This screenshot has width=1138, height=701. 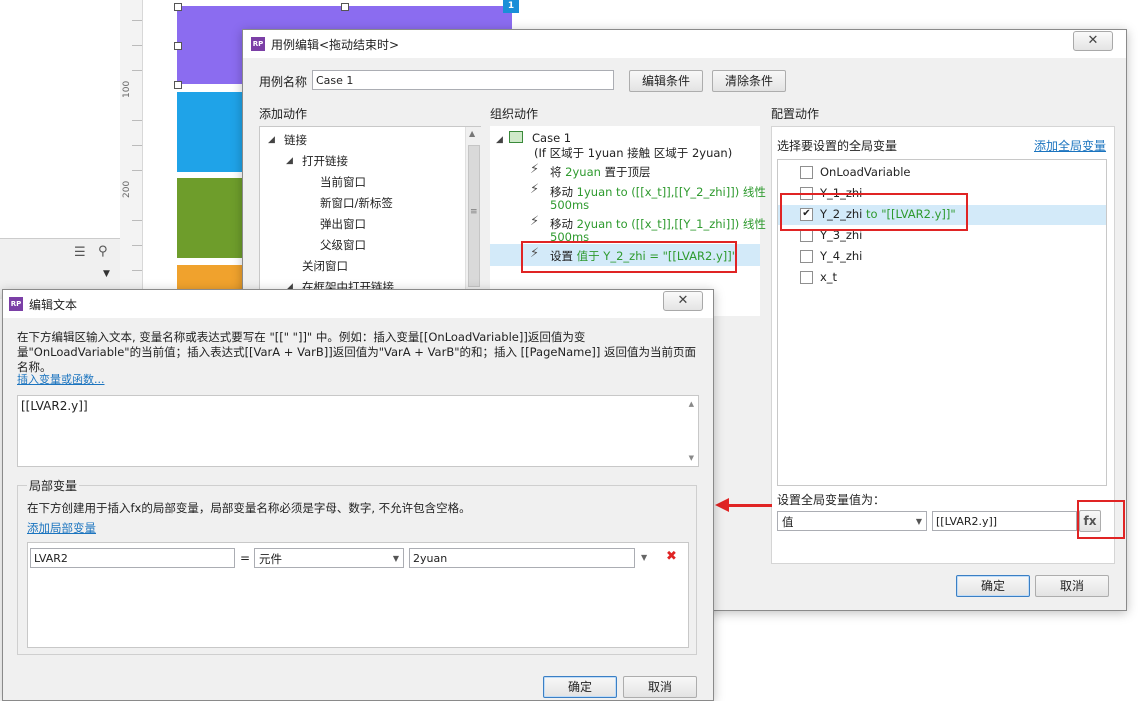 What do you see at coordinates (53, 305) in the screenshot?
I see `edit-text-title: 编辑文本` at bounding box center [53, 305].